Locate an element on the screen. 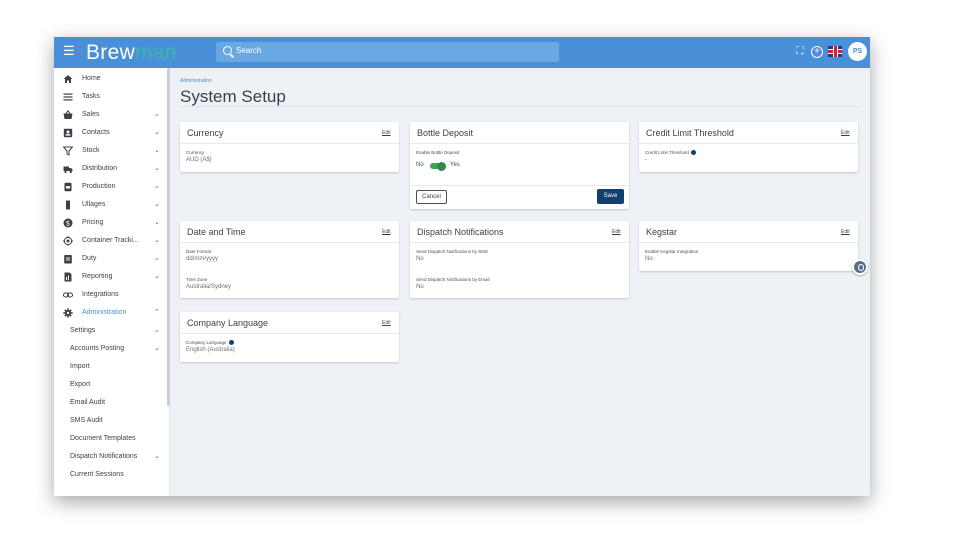 The height and width of the screenshot is (540, 960). user-avatar: PS is located at coordinates (857, 51).